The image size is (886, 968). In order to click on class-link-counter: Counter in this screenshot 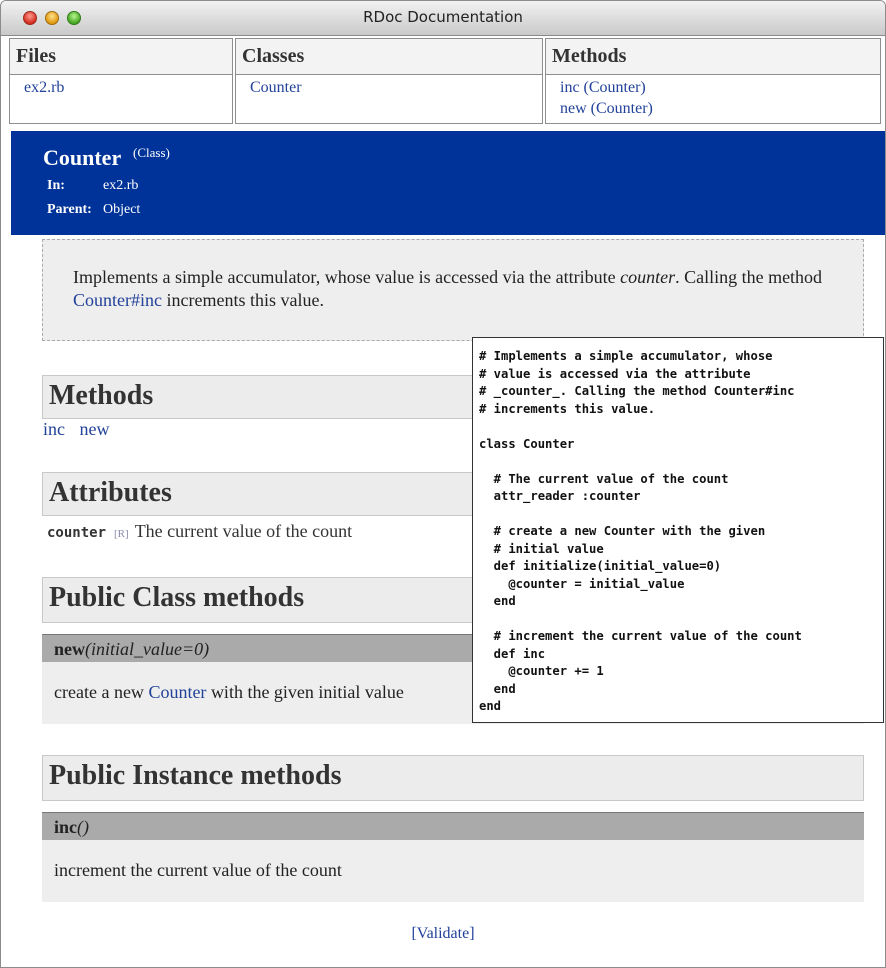, I will do `click(396, 87)`.